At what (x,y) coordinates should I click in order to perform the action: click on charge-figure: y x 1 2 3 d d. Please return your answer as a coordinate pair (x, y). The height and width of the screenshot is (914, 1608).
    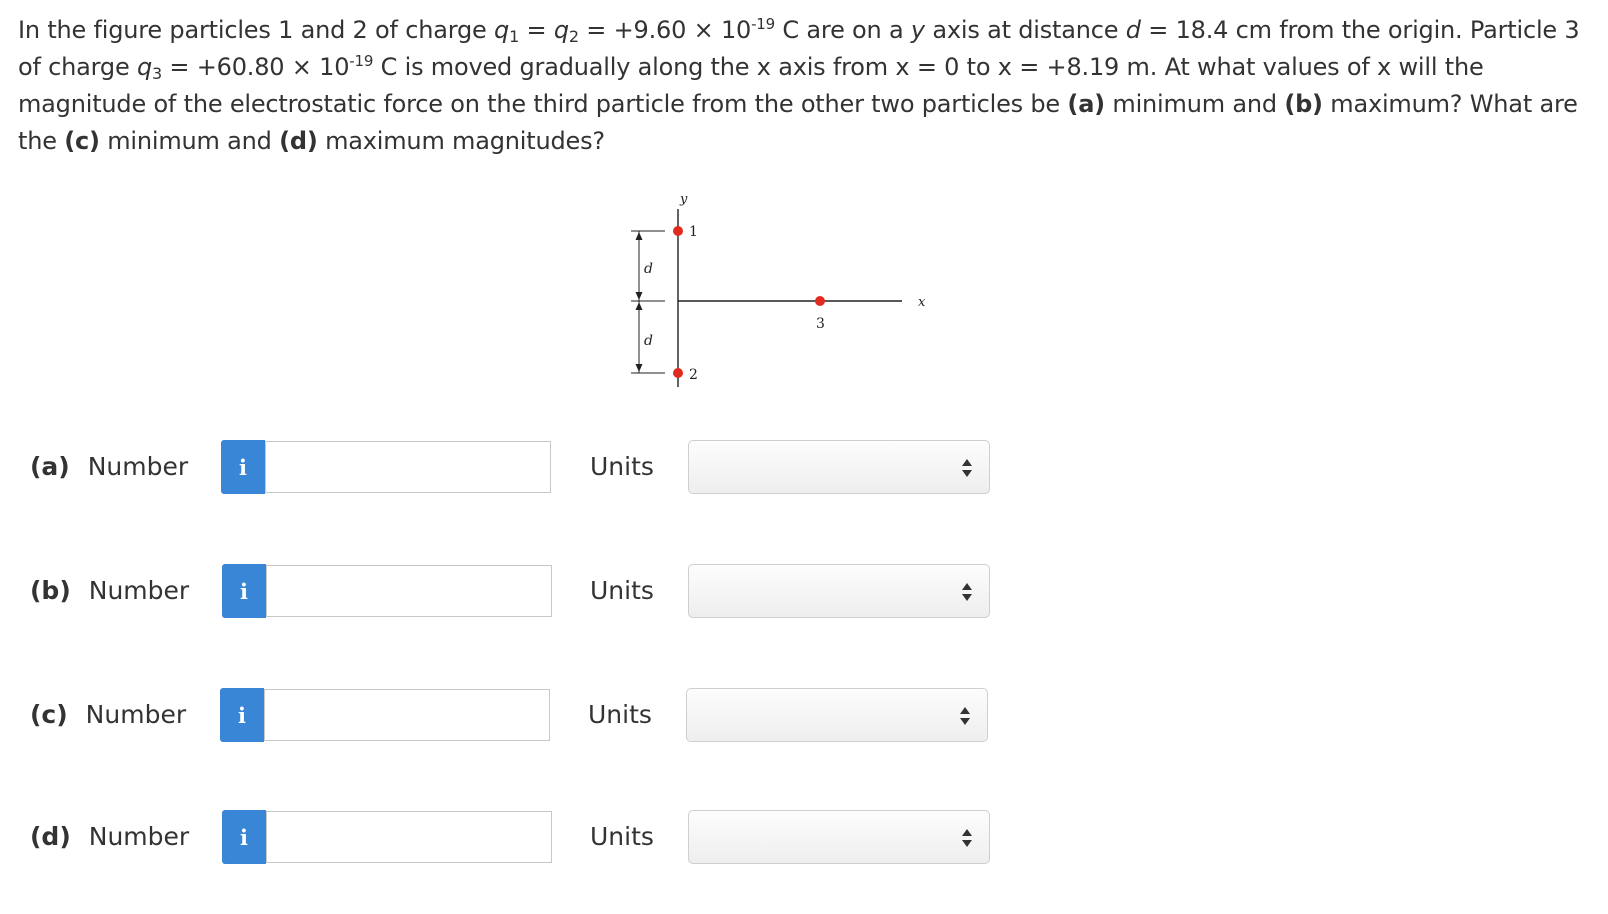
    Looking at the image, I should click on (785, 290).